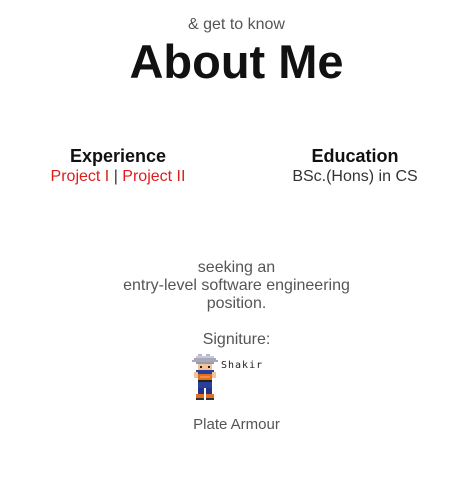 The height and width of the screenshot is (490, 473). Describe the element at coordinates (236, 339) in the screenshot. I see `signature-label: Signiture:` at that location.